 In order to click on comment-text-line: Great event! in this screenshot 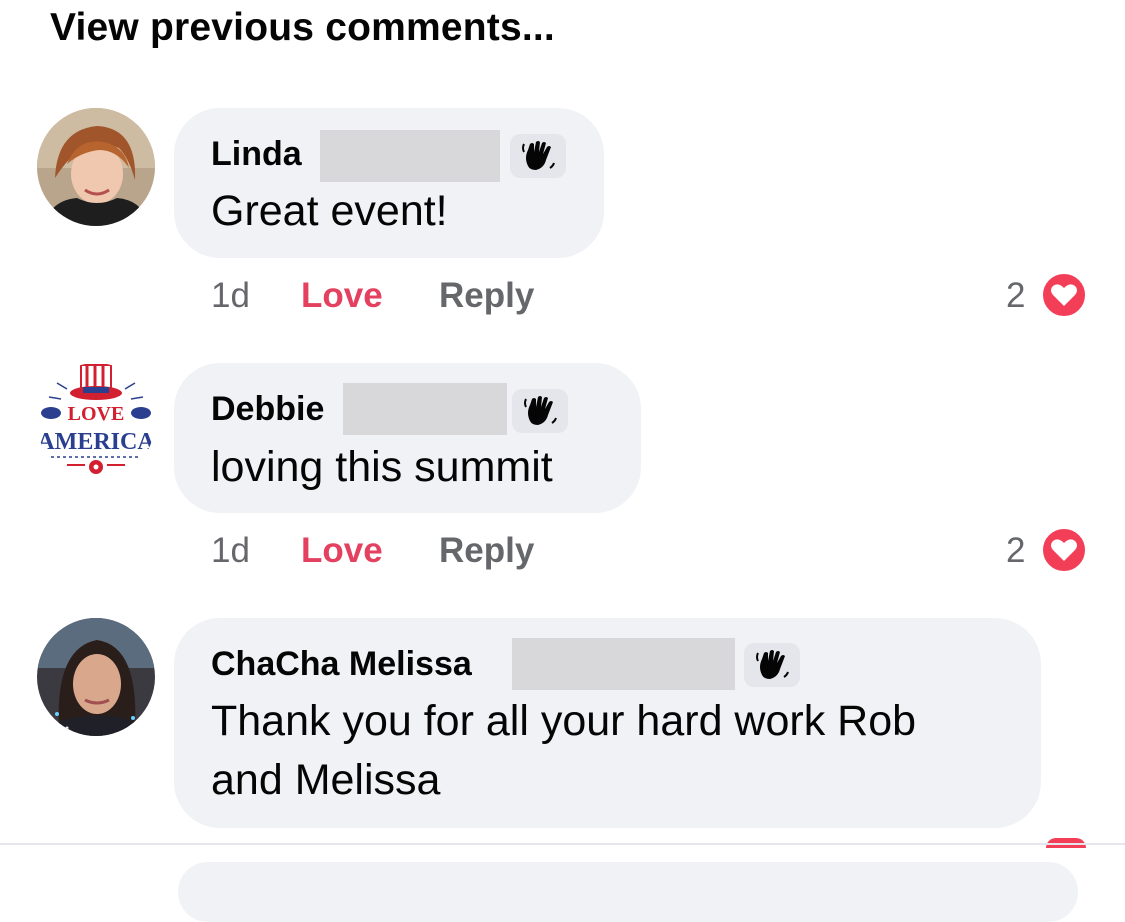, I will do `click(329, 211)`.